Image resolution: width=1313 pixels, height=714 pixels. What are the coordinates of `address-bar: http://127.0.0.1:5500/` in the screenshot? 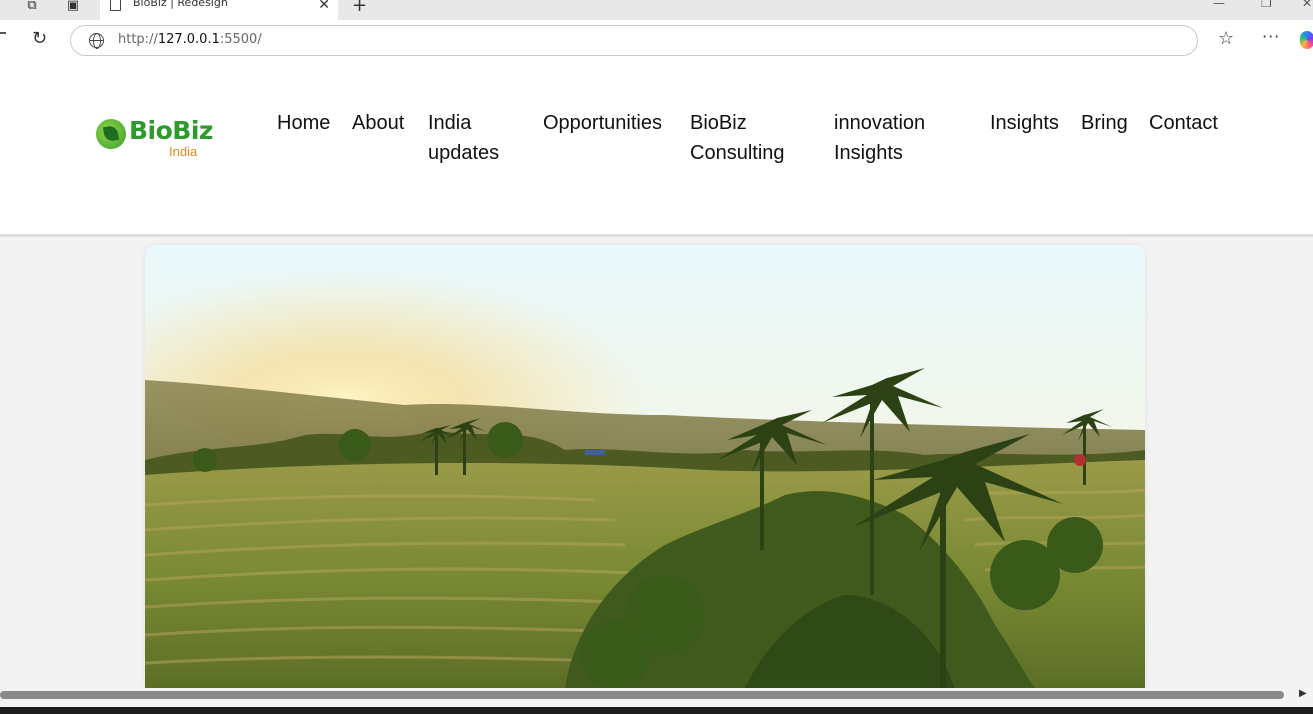 It's located at (634, 40).